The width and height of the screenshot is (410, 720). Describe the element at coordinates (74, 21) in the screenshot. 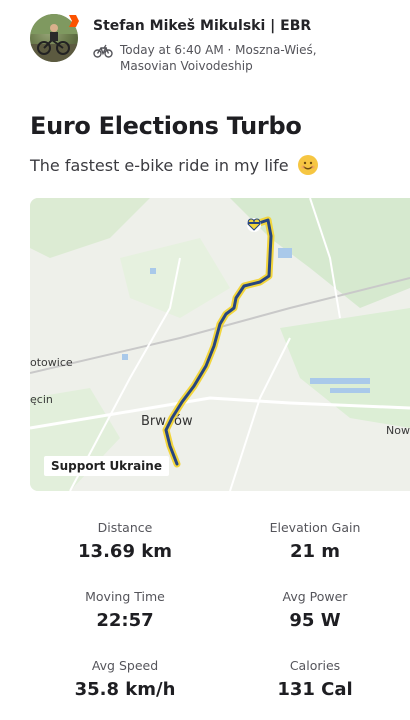

I see `subscriber-badge-icon` at that location.